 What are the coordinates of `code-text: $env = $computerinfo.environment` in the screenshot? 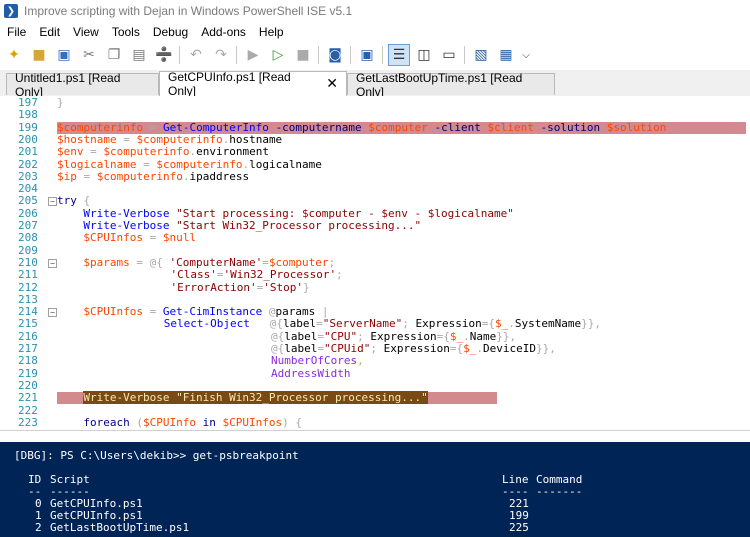 It's located at (163, 152).